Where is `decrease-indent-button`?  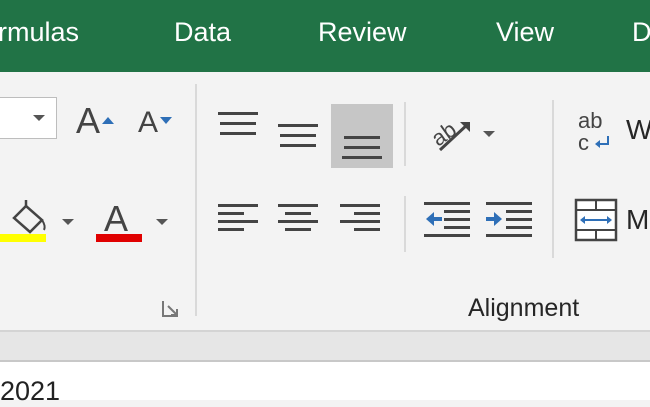 decrease-indent-button is located at coordinates (446, 220).